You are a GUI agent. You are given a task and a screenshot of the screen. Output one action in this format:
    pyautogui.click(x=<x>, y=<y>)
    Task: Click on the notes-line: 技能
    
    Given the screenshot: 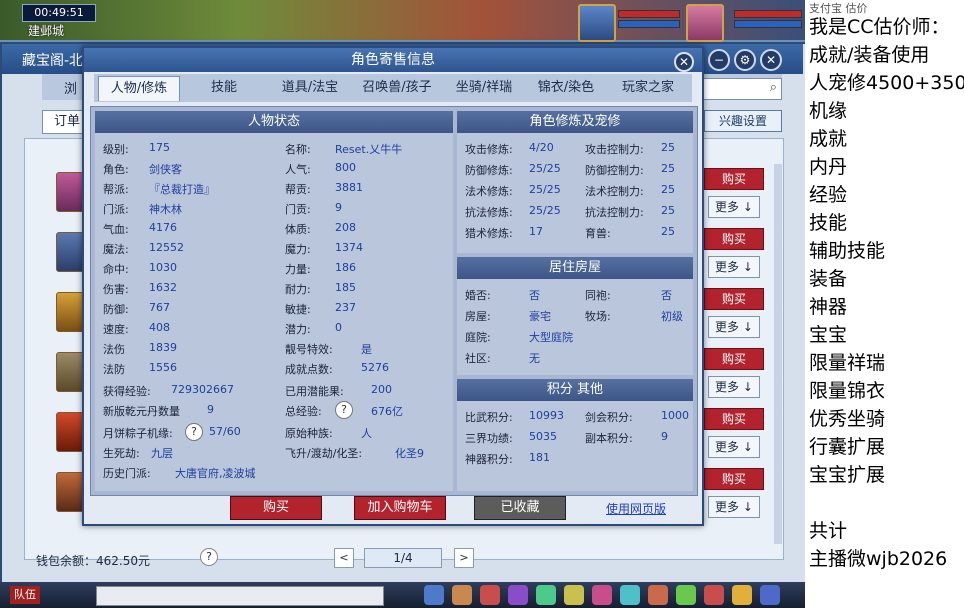 What is the action you would take?
    pyautogui.click(x=828, y=223)
    